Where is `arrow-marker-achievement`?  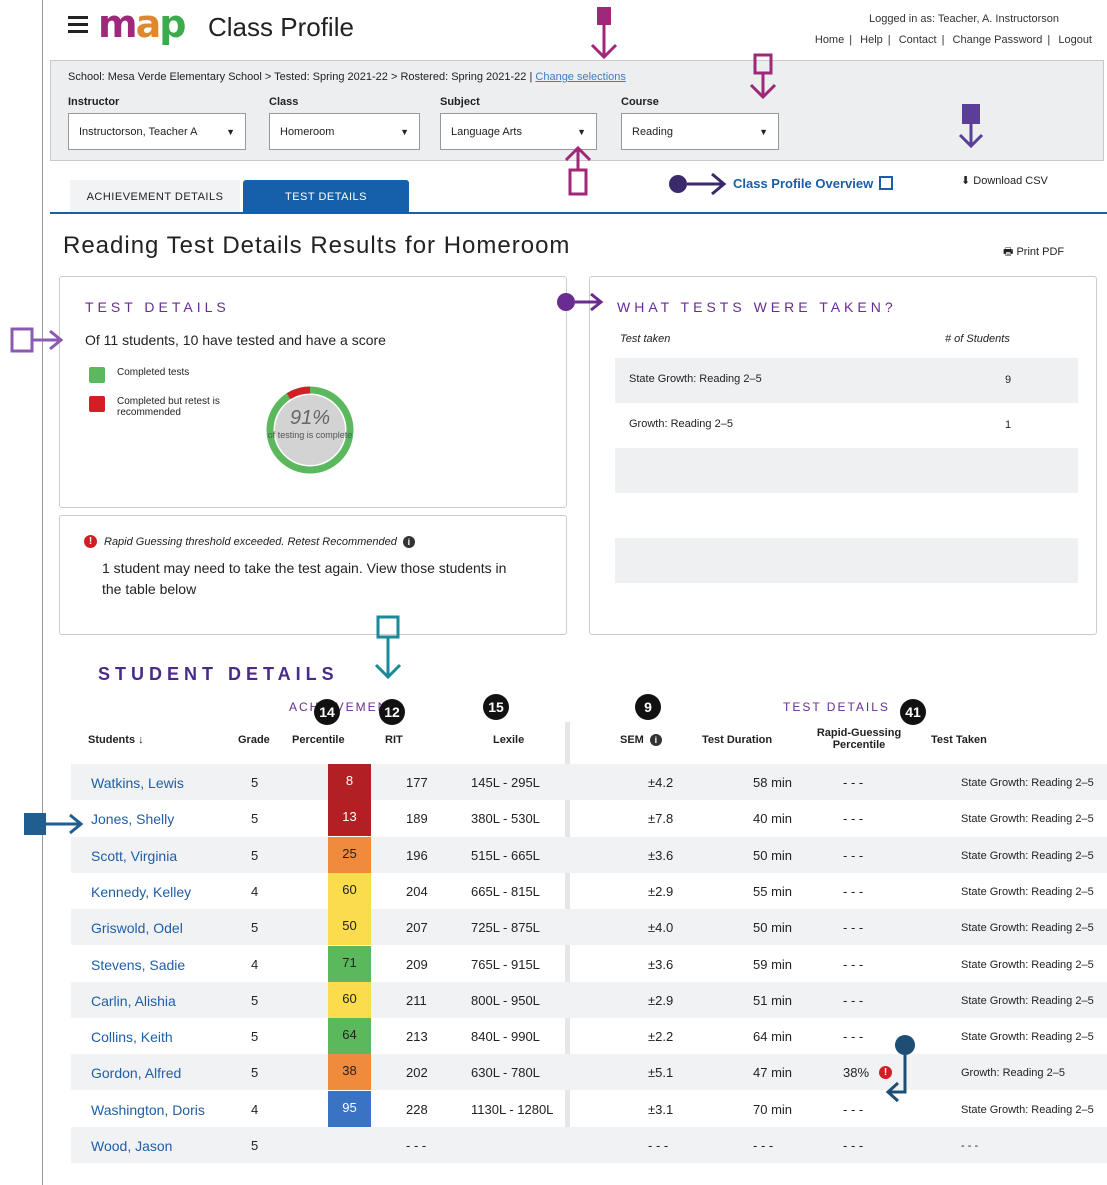 arrow-marker-achievement is located at coordinates (388, 647).